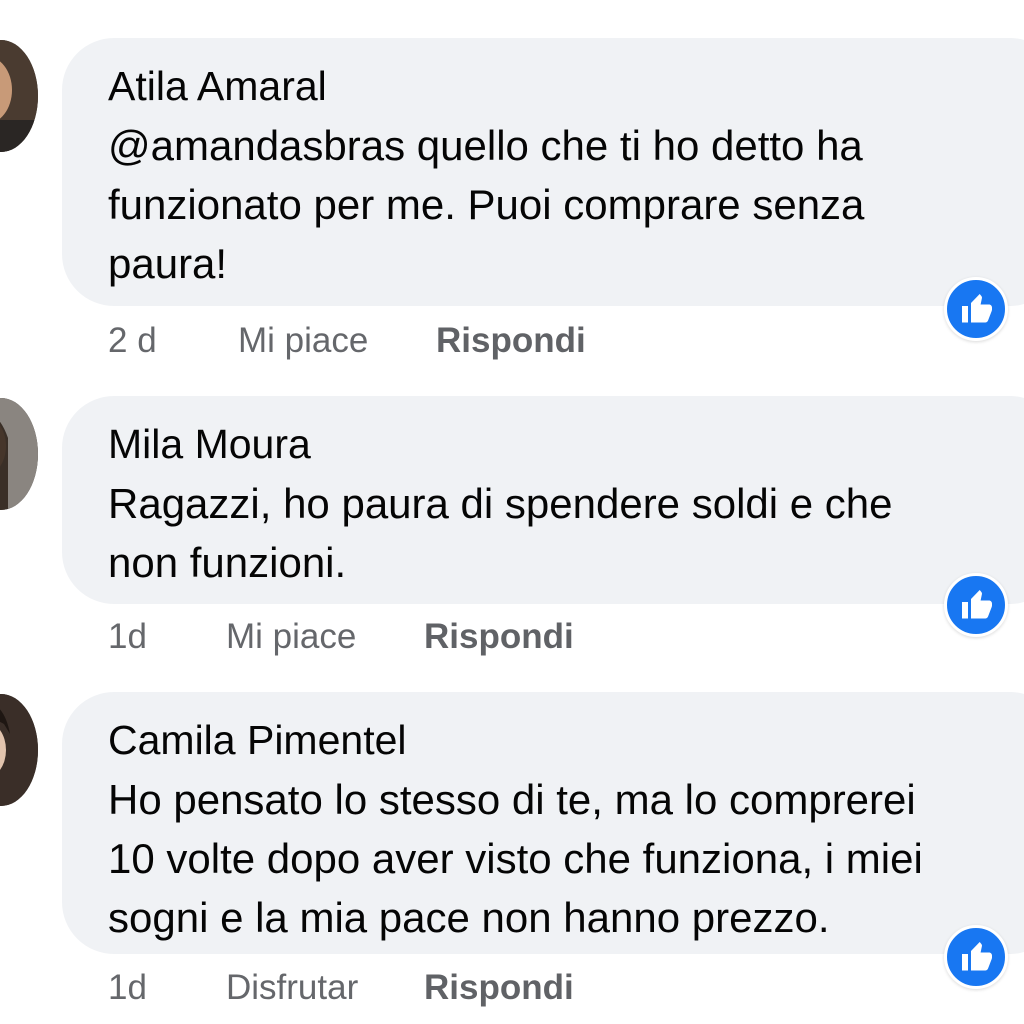 The height and width of the screenshot is (1024, 1024). What do you see at coordinates (566, 740) in the screenshot?
I see `comment-author: Camila Pimentel` at bounding box center [566, 740].